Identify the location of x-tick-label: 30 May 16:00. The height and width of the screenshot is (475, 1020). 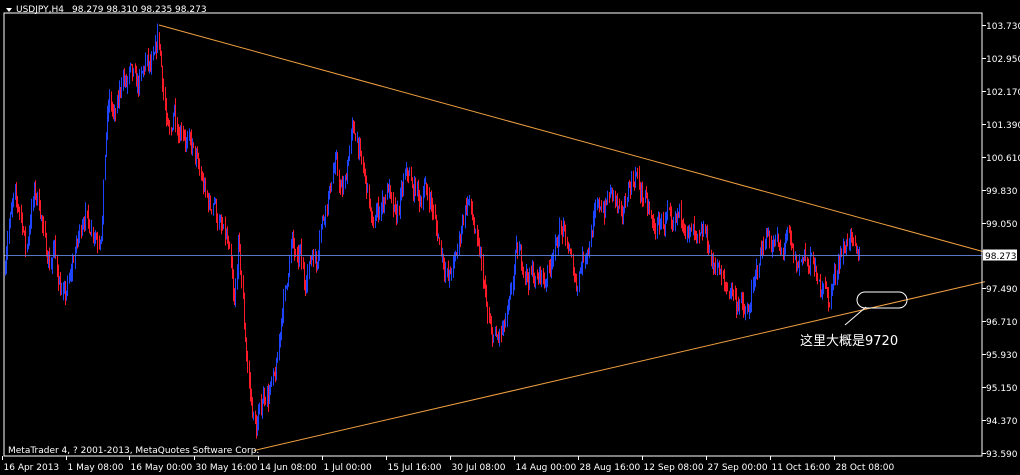
(227, 468).